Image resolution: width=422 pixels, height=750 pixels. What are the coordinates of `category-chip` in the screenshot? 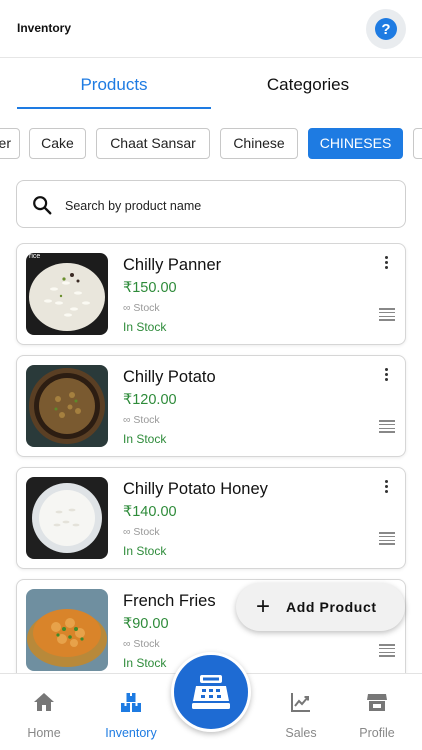 It's located at (417, 143).